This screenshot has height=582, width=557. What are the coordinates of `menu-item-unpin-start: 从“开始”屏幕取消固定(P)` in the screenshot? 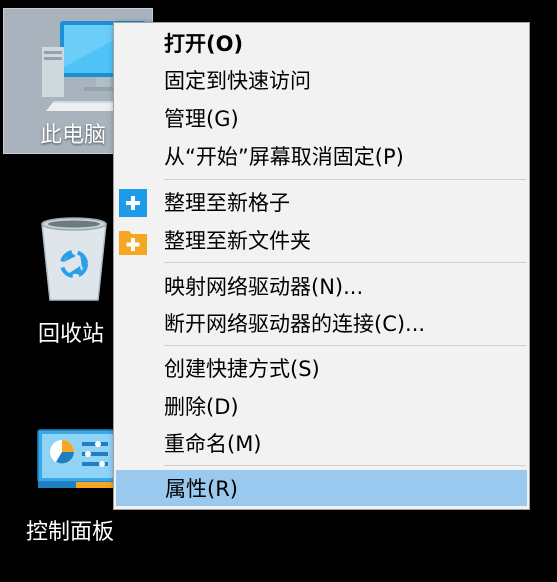 It's located at (321, 157).